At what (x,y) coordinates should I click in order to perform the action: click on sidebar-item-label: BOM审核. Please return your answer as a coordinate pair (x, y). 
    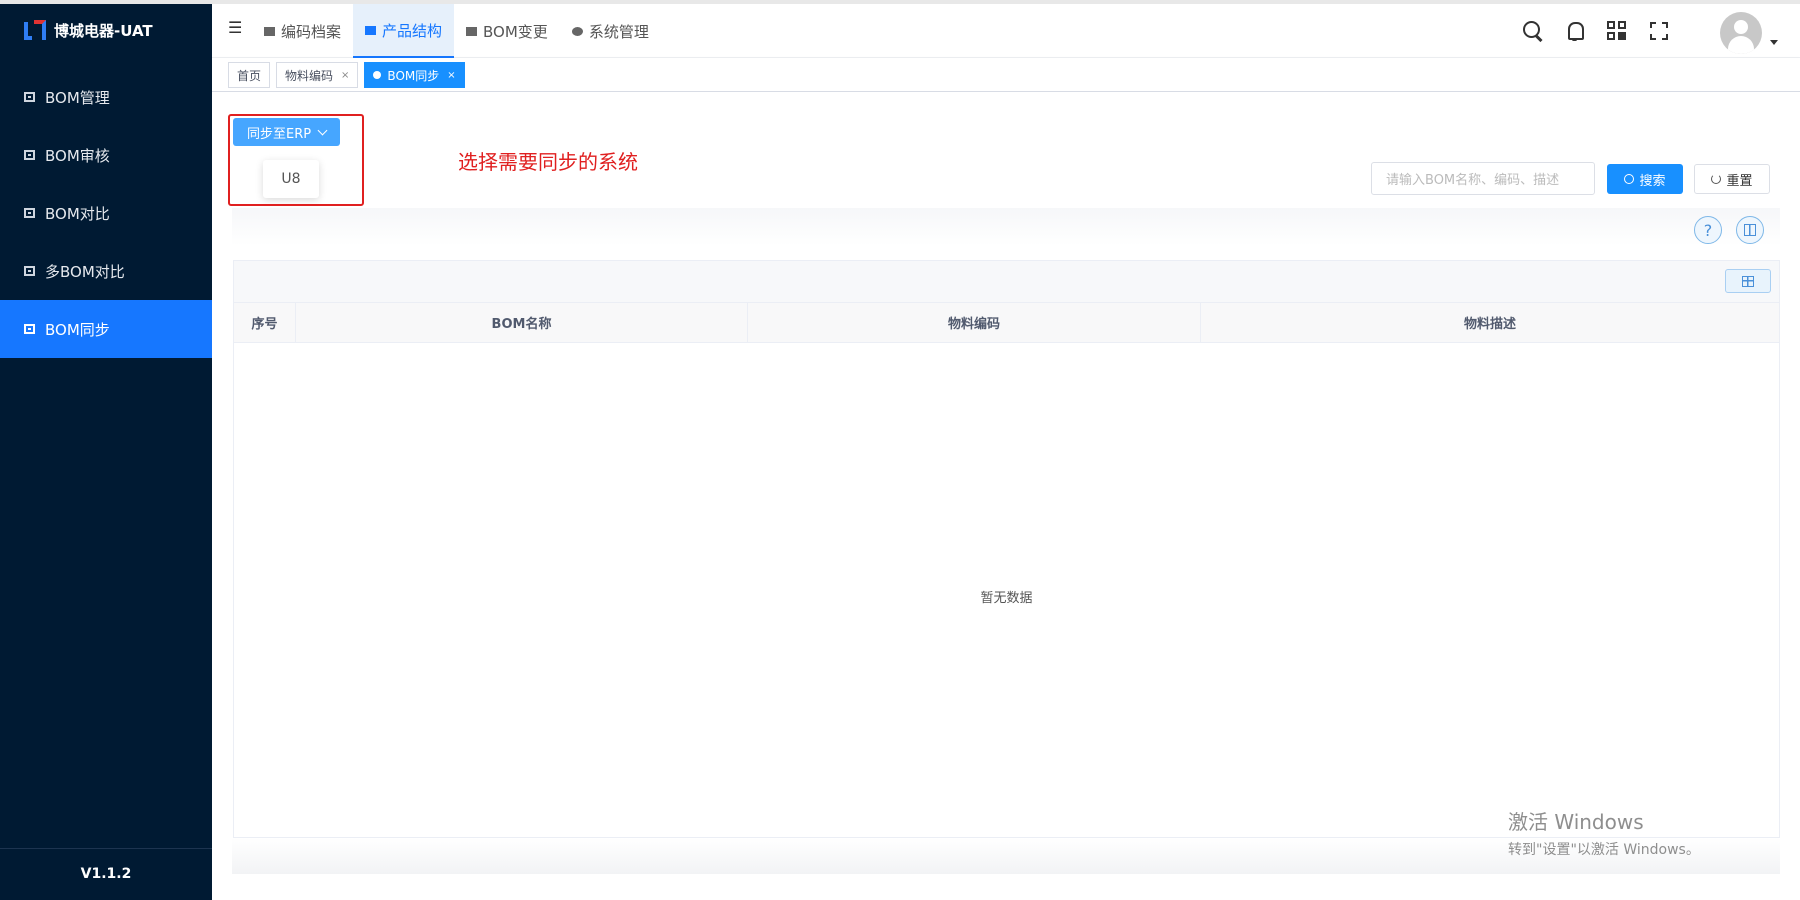
    Looking at the image, I should click on (77, 155).